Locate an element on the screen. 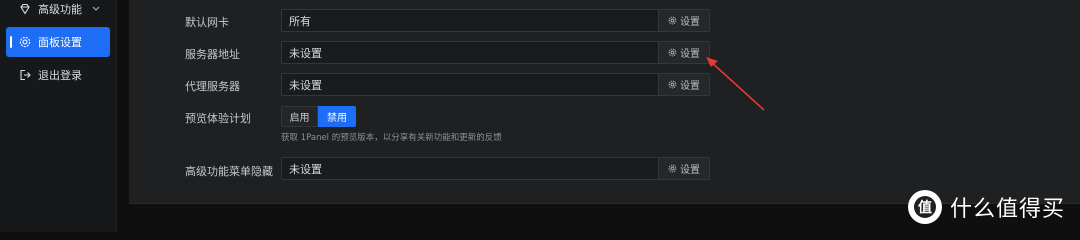 The height and width of the screenshot is (240, 1080). default-nic-label: 默认网卡 is located at coordinates (207, 22).